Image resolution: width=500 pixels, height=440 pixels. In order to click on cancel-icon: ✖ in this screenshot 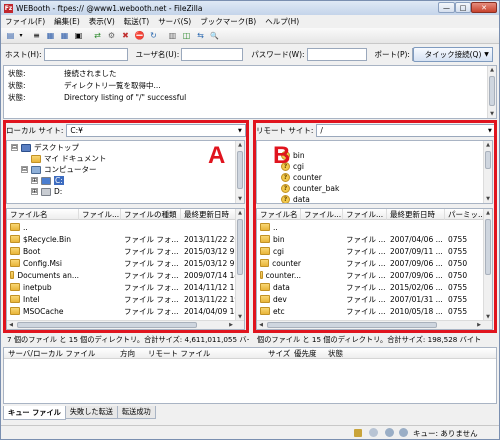, I will do `click(125, 35)`.